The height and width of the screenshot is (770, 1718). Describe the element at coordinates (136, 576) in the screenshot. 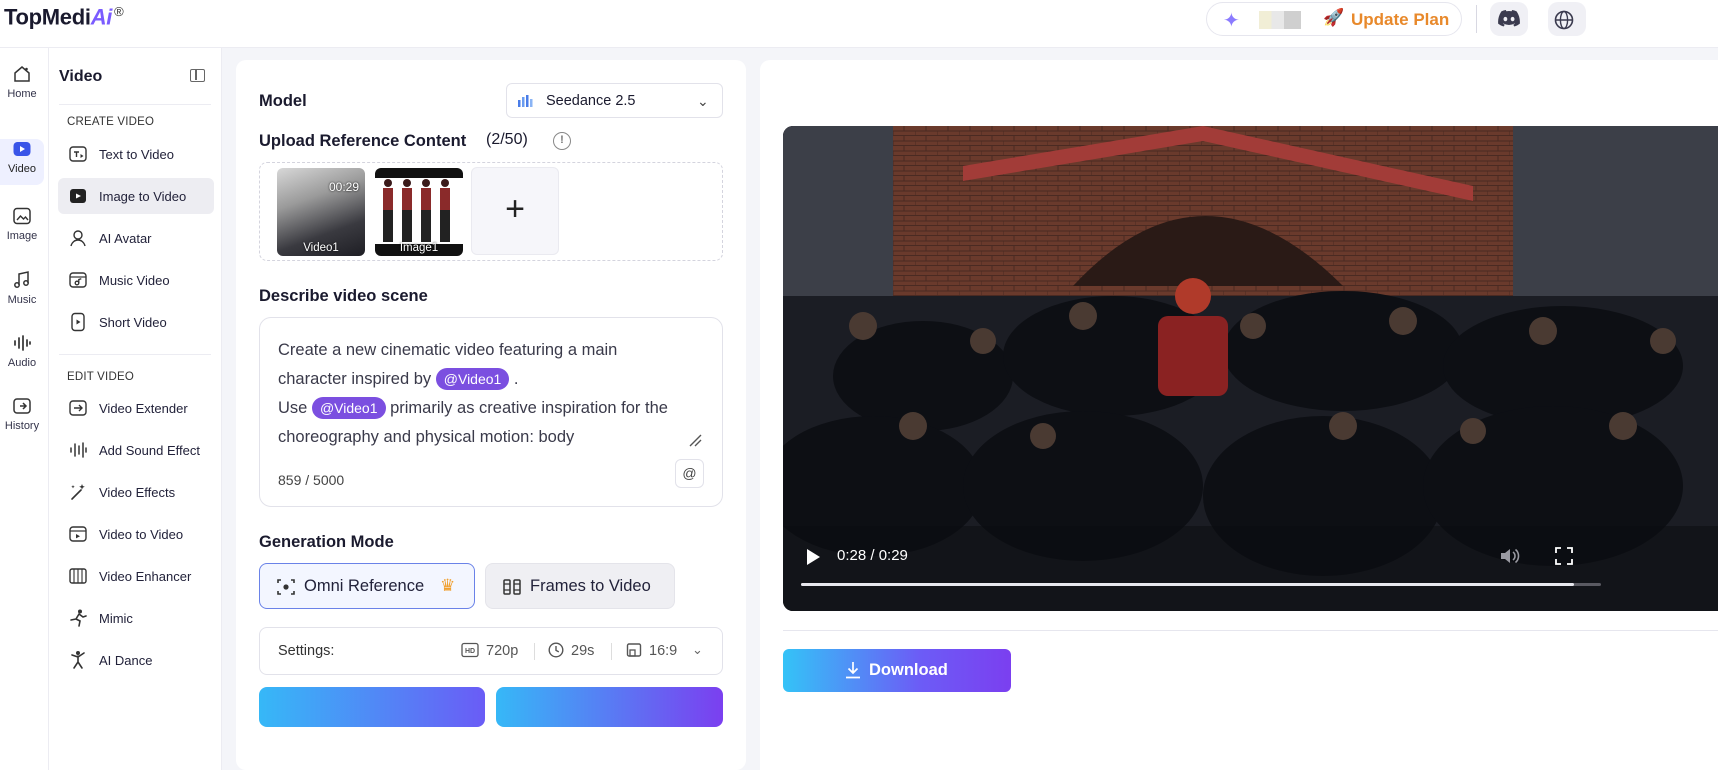

I see `sidebar-item-video-enhancer: Video Enhancer` at that location.